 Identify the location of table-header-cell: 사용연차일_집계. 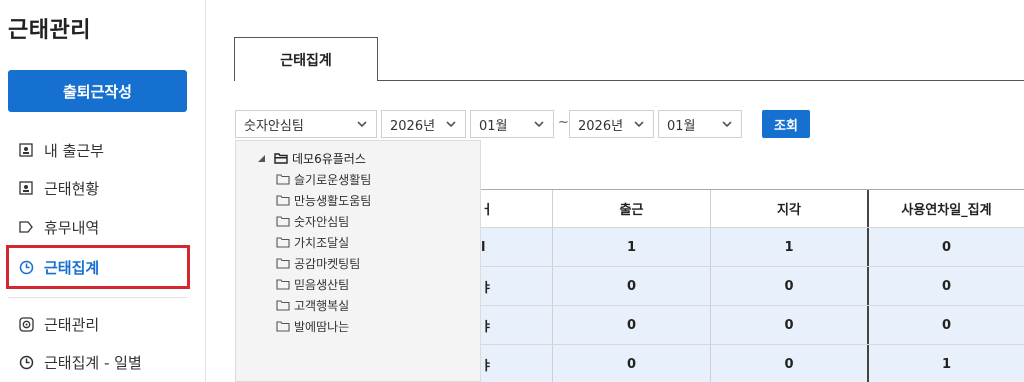
(946, 210).